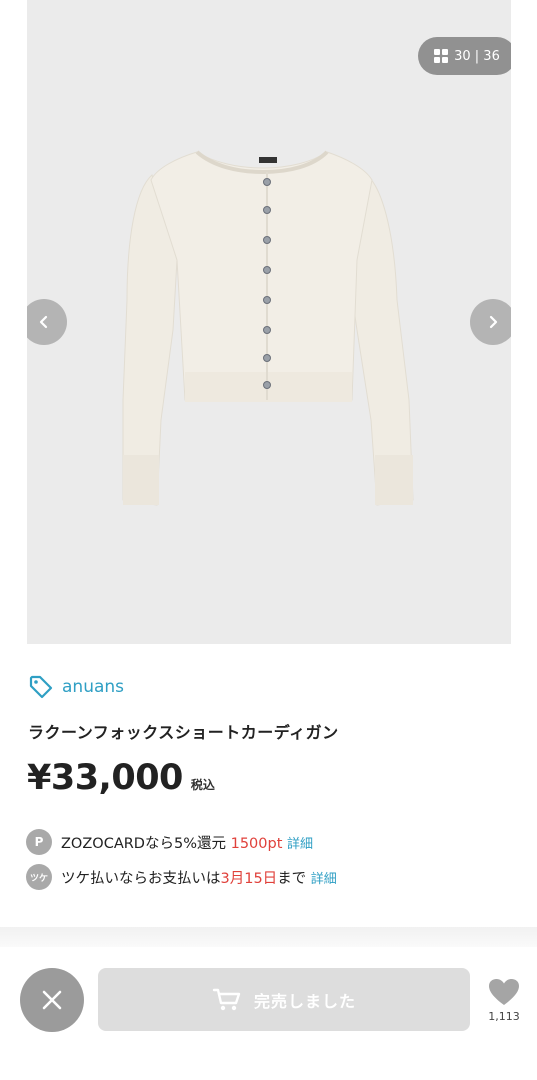 The height and width of the screenshot is (1080, 537). Describe the element at coordinates (43, 322) in the screenshot. I see `chevron-left-icon` at that location.